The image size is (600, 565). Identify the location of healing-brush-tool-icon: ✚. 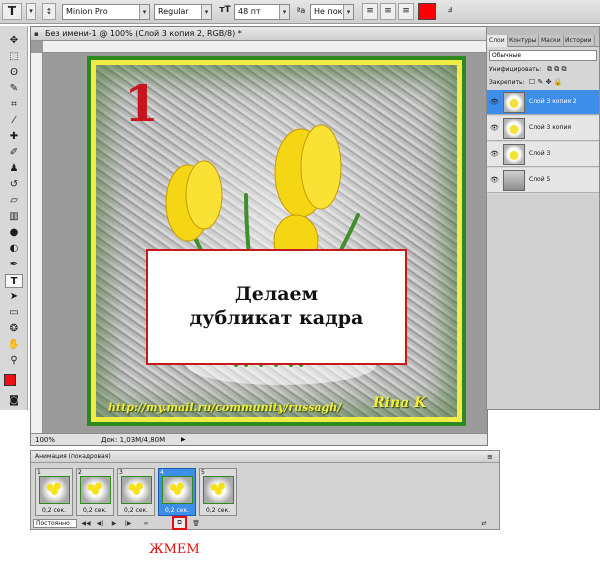
(14, 137).